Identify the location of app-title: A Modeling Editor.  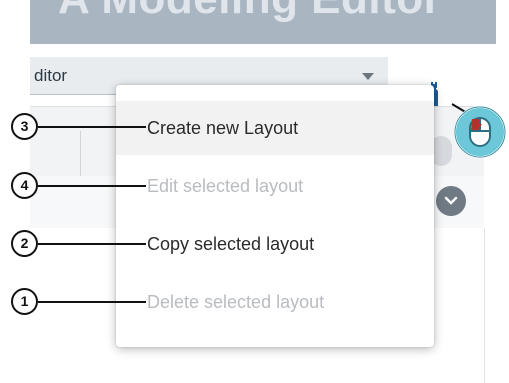
(249, 12).